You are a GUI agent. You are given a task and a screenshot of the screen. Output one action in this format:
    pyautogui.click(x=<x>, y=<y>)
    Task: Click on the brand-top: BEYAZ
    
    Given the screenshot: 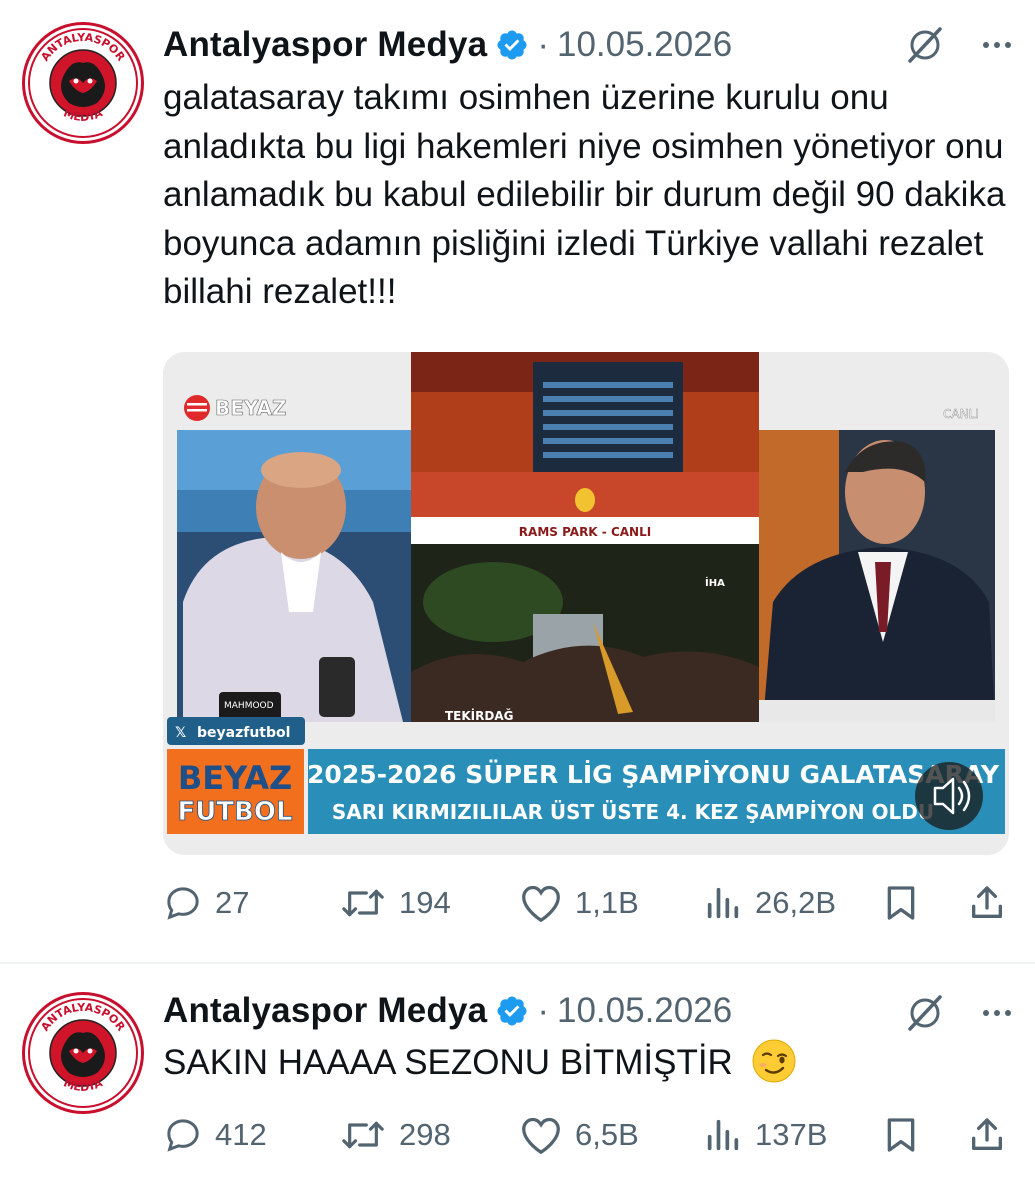 What is the action you would take?
    pyautogui.click(x=235, y=778)
    